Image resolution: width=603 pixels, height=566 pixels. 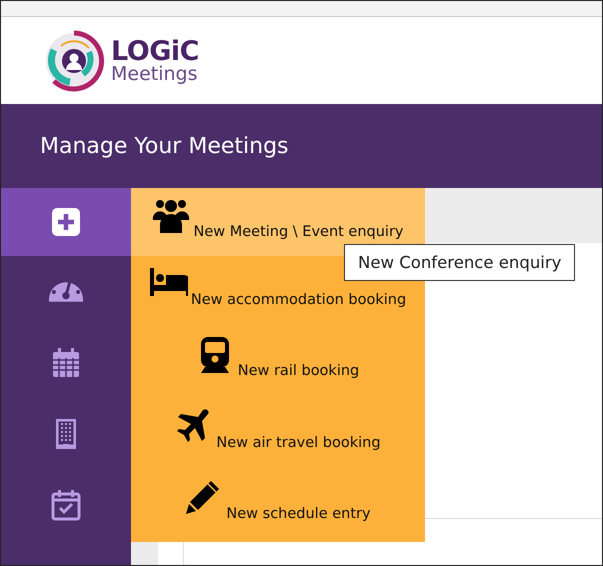 What do you see at coordinates (164, 146) in the screenshot?
I see `page-title: Manage Your Meetings` at bounding box center [164, 146].